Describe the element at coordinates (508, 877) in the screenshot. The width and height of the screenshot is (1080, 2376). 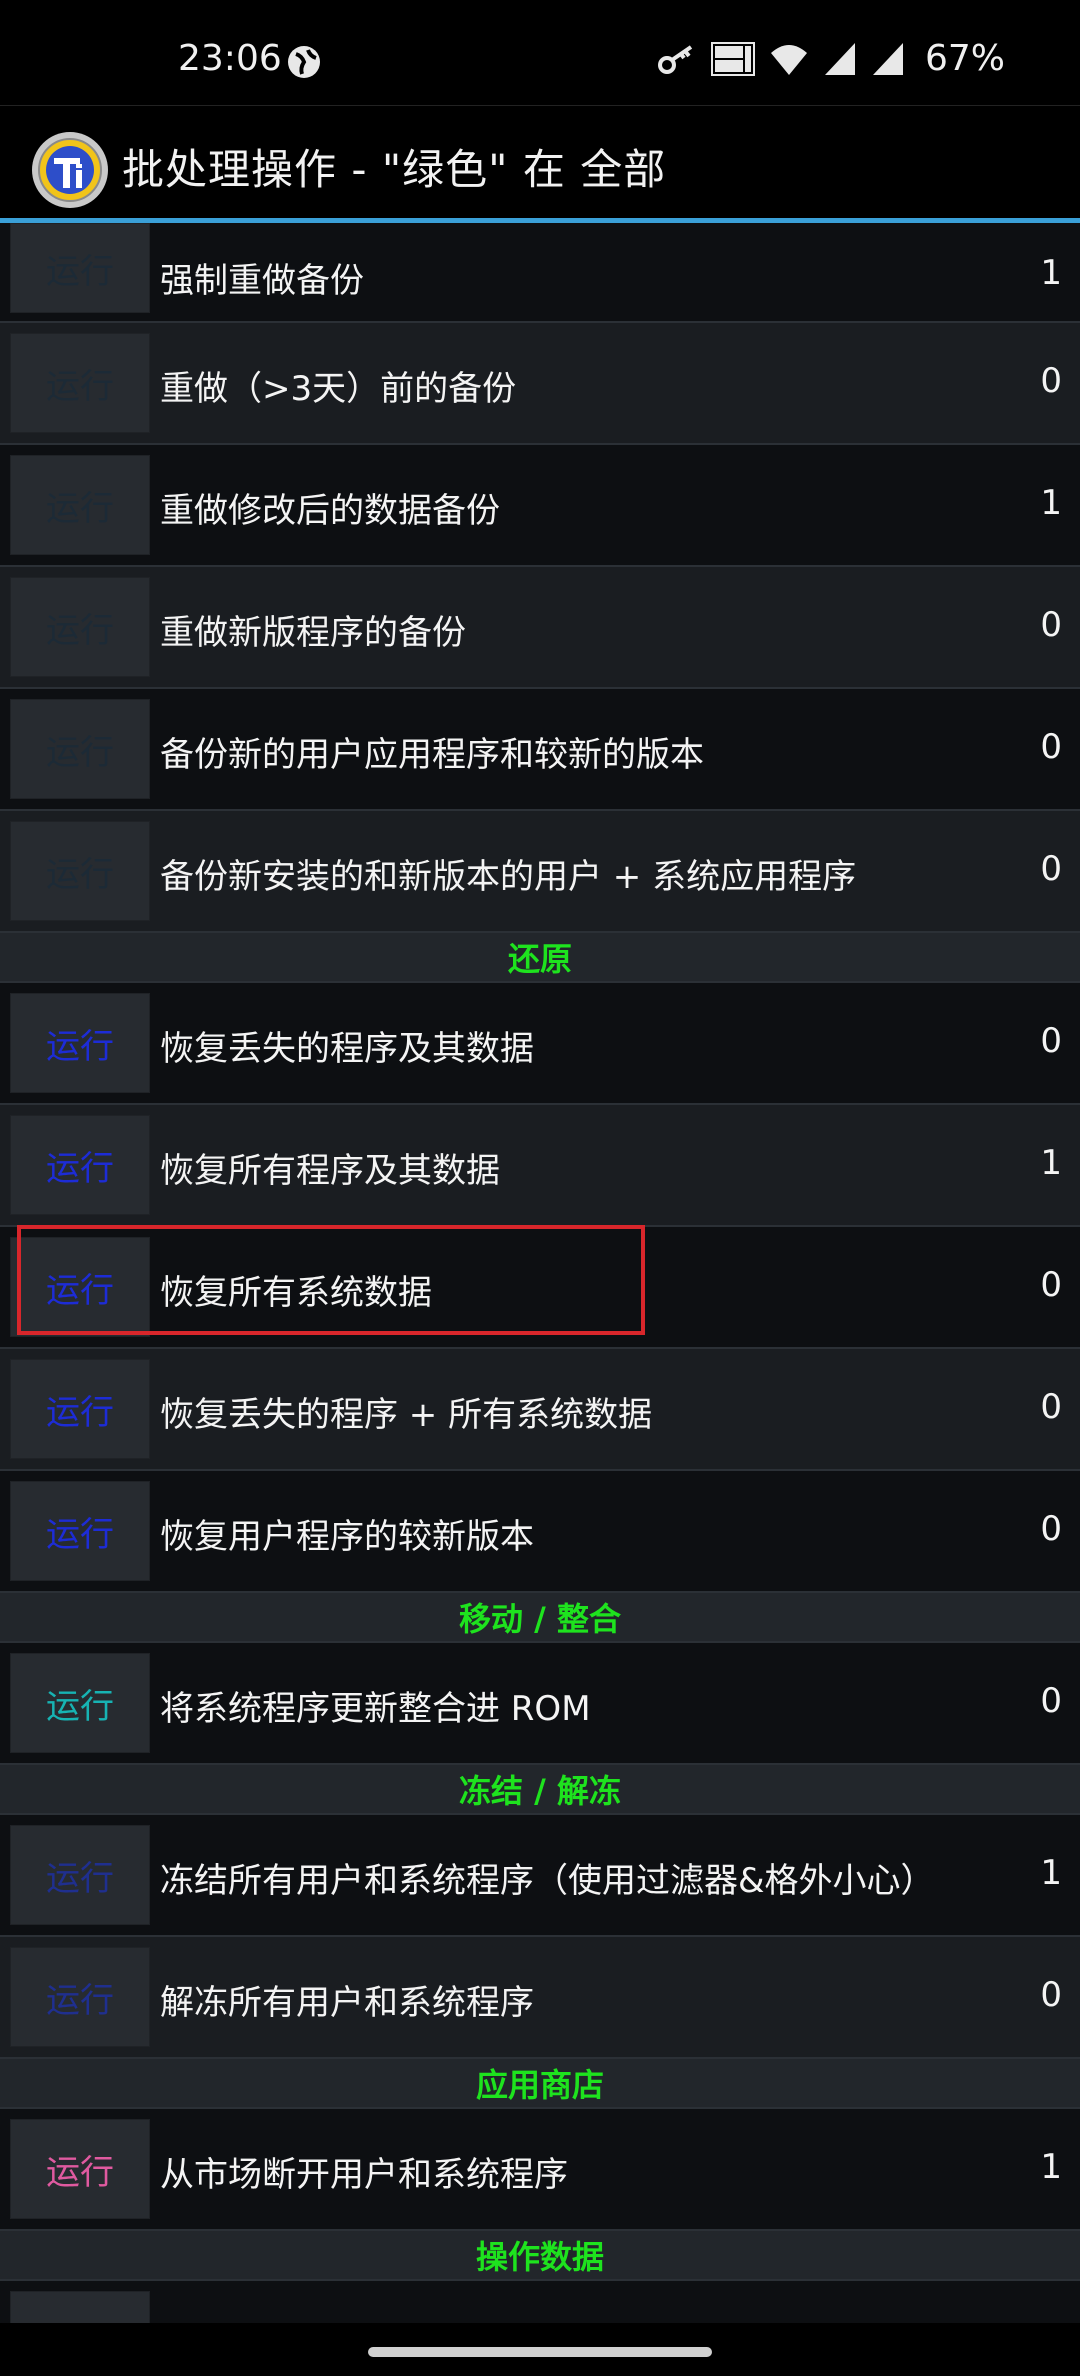
I see `action-label: 备份新安装的和新版本的用户 + 系统应用程序` at that location.